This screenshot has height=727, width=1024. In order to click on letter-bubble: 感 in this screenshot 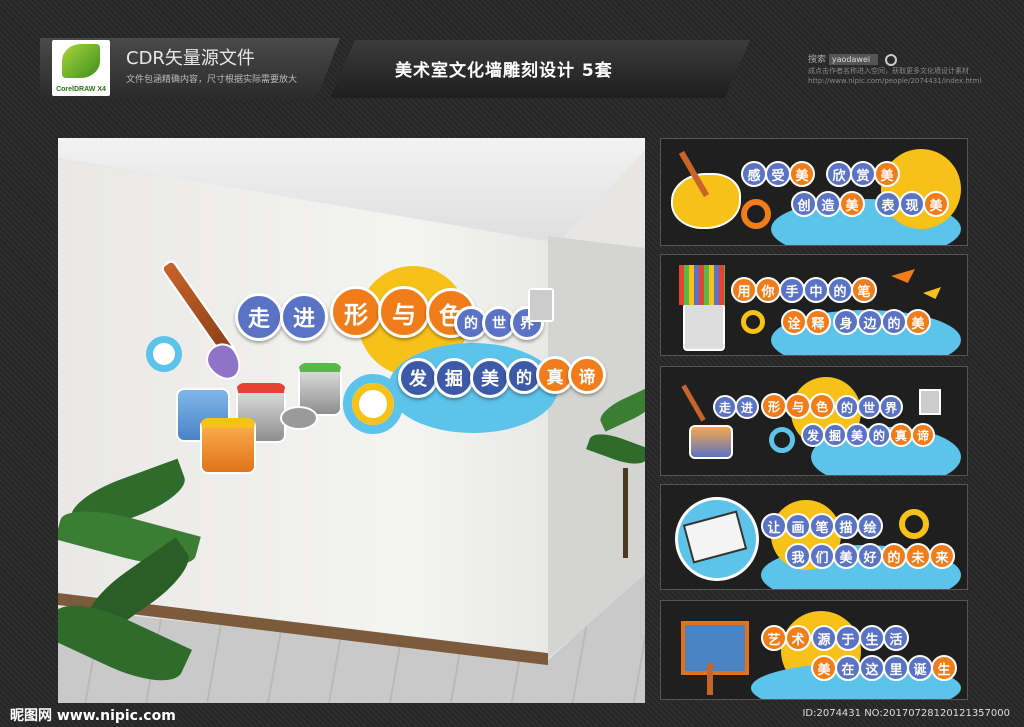, I will do `click(754, 174)`.